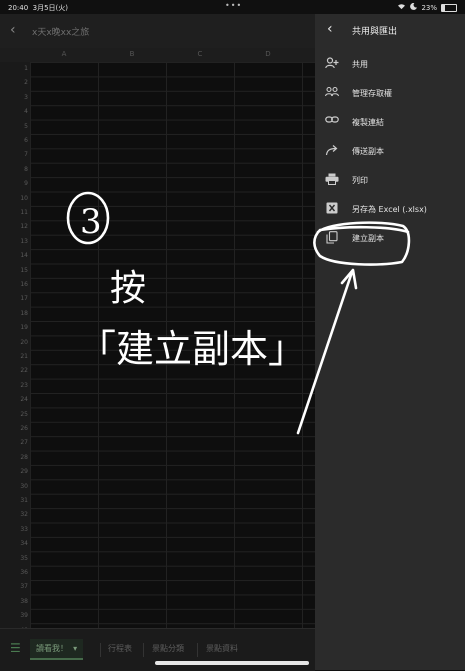 The height and width of the screenshot is (671, 465). Describe the element at coordinates (390, 123) in the screenshot. I see `copy-link-item: 複製連結` at that location.